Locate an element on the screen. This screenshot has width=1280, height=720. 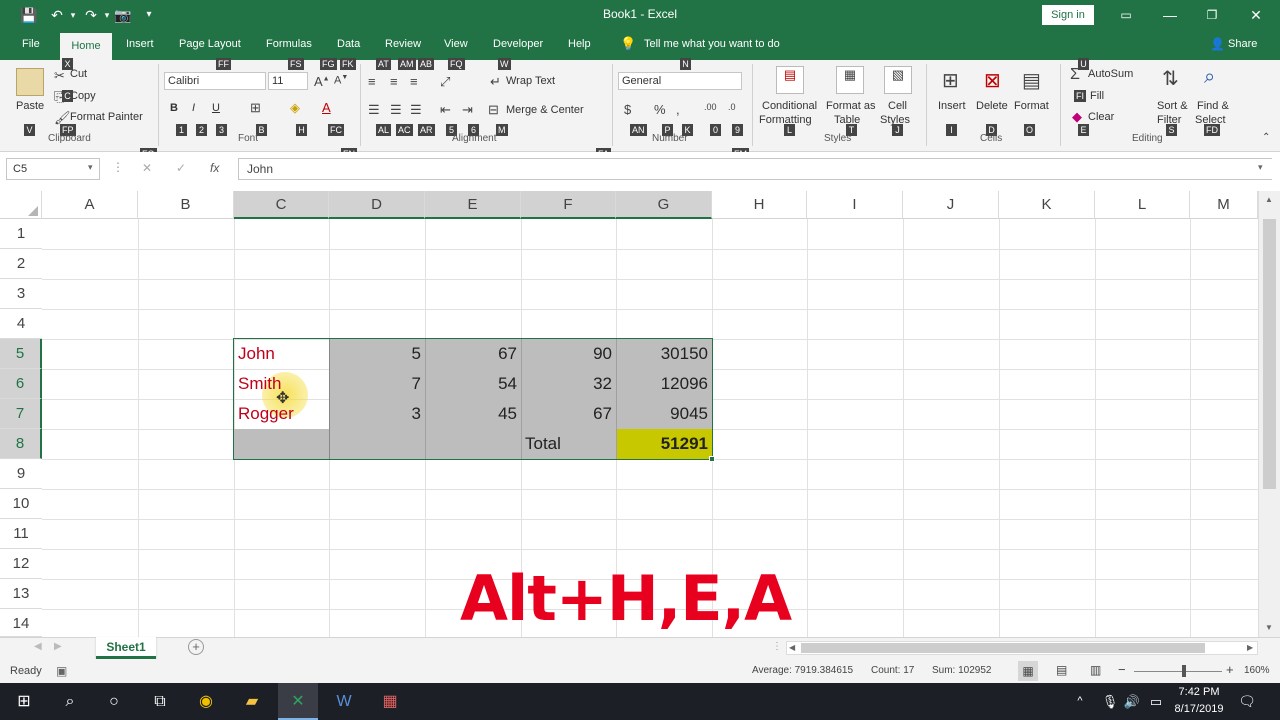
cell-styles-icon: ▧ is located at coordinates (898, 80).